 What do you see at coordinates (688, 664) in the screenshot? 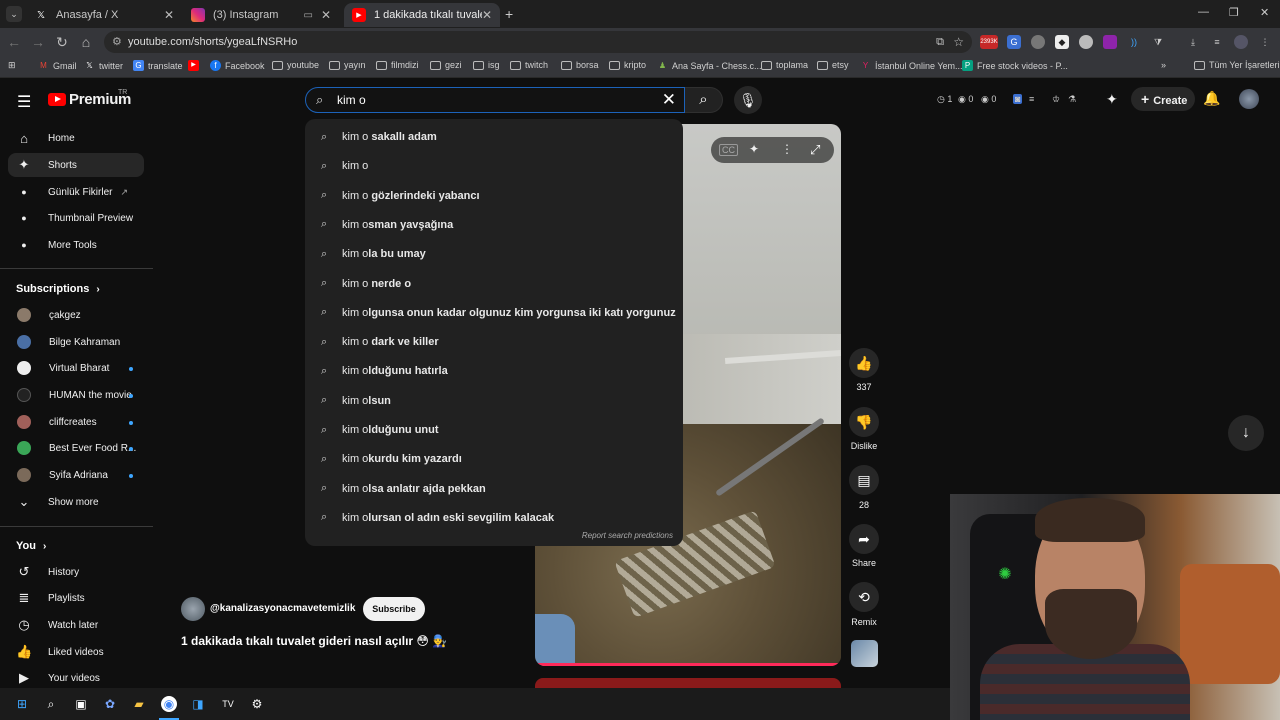
I see `video-progress-bar` at bounding box center [688, 664].